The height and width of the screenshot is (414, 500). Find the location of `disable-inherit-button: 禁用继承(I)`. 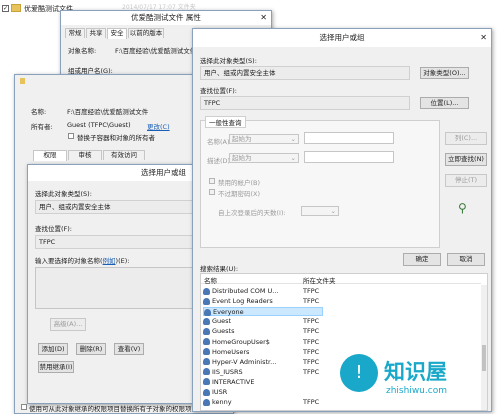

disable-inherit-button: 禁用继承(I) is located at coordinates (56, 367).